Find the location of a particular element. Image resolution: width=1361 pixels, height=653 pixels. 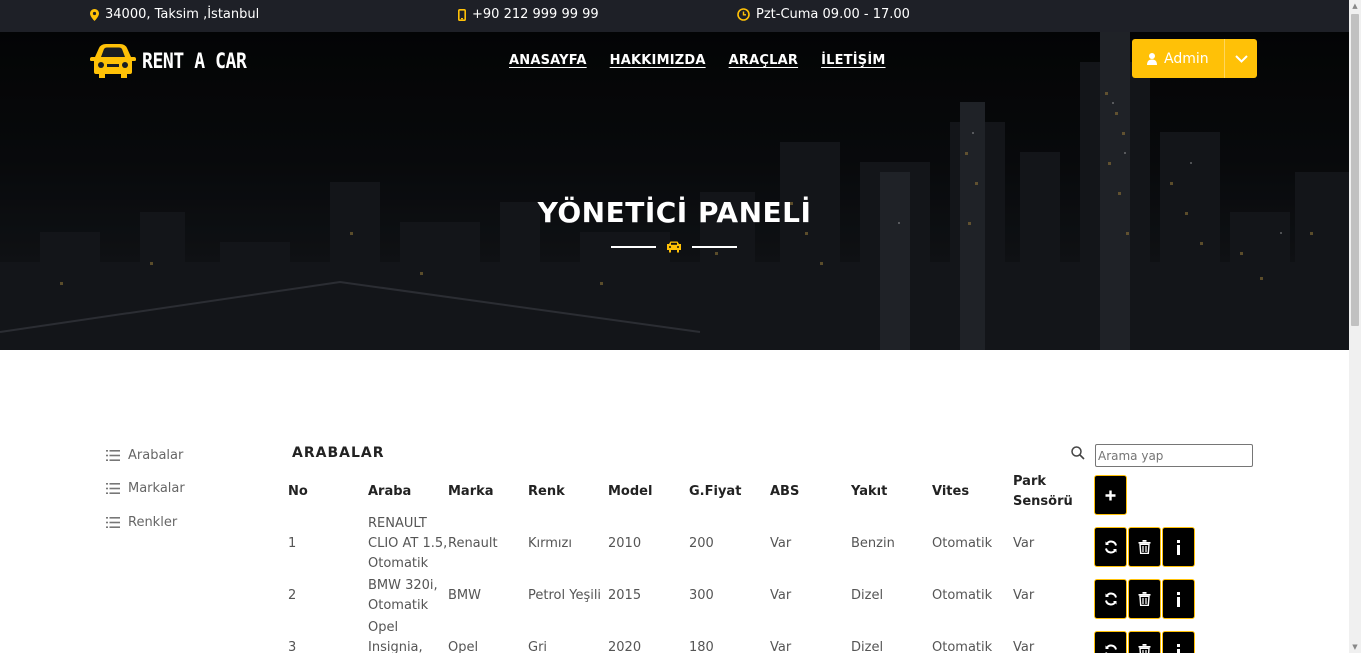

nav-iletisim: İLETİŞİM is located at coordinates (853, 60).